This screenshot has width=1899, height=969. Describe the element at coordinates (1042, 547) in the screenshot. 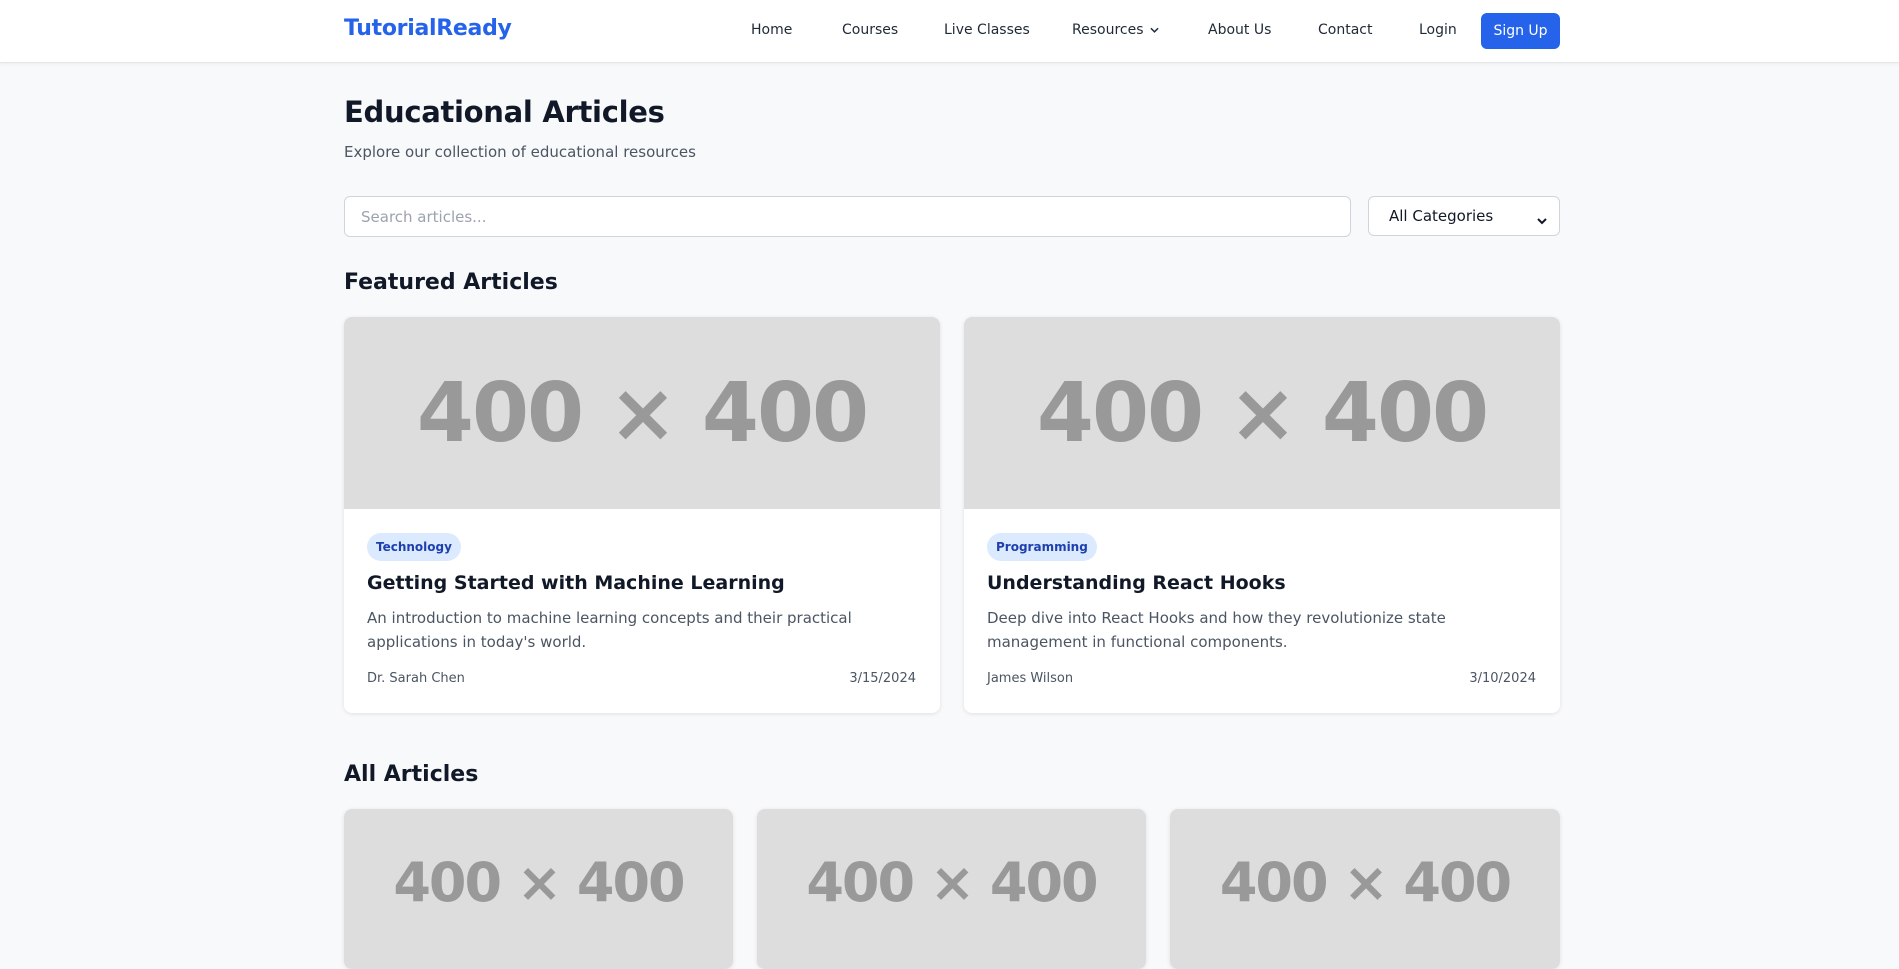

I see `category-badge: Programming` at that location.